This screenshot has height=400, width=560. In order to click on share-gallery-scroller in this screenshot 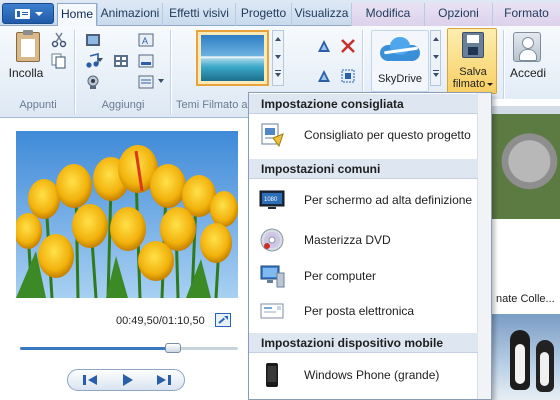, I will do `click(435, 58)`.